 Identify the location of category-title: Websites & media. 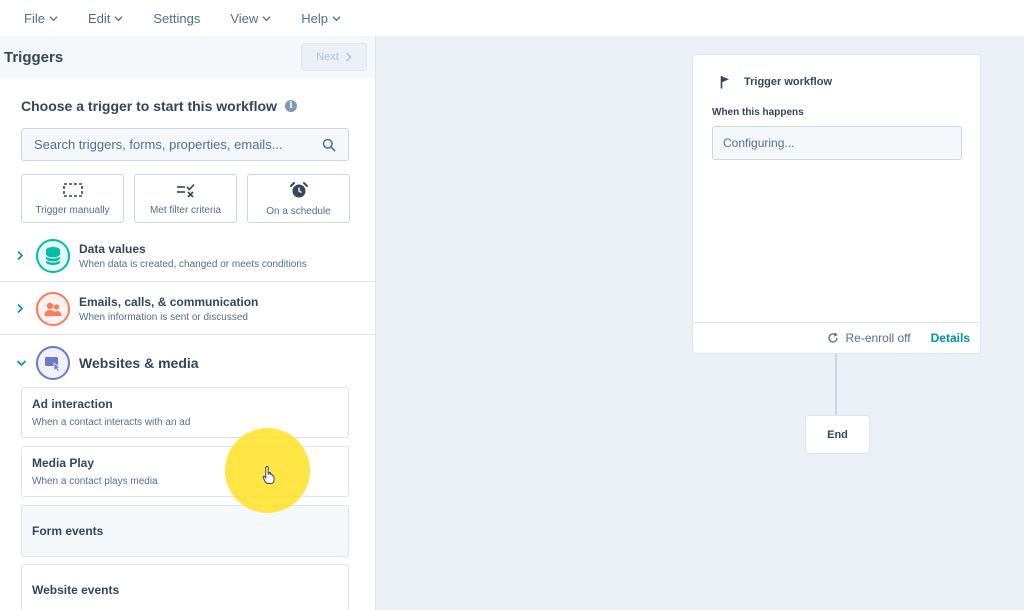
(139, 363).